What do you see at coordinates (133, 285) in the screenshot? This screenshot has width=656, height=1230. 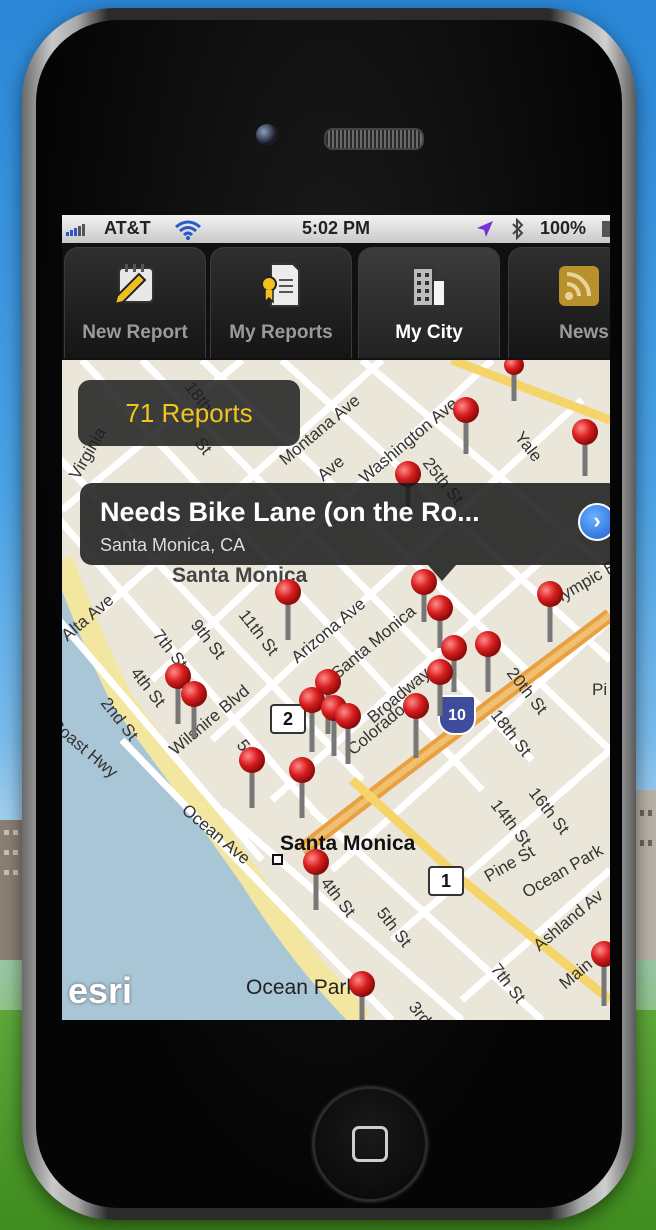 I see `pencil-note-icon` at bounding box center [133, 285].